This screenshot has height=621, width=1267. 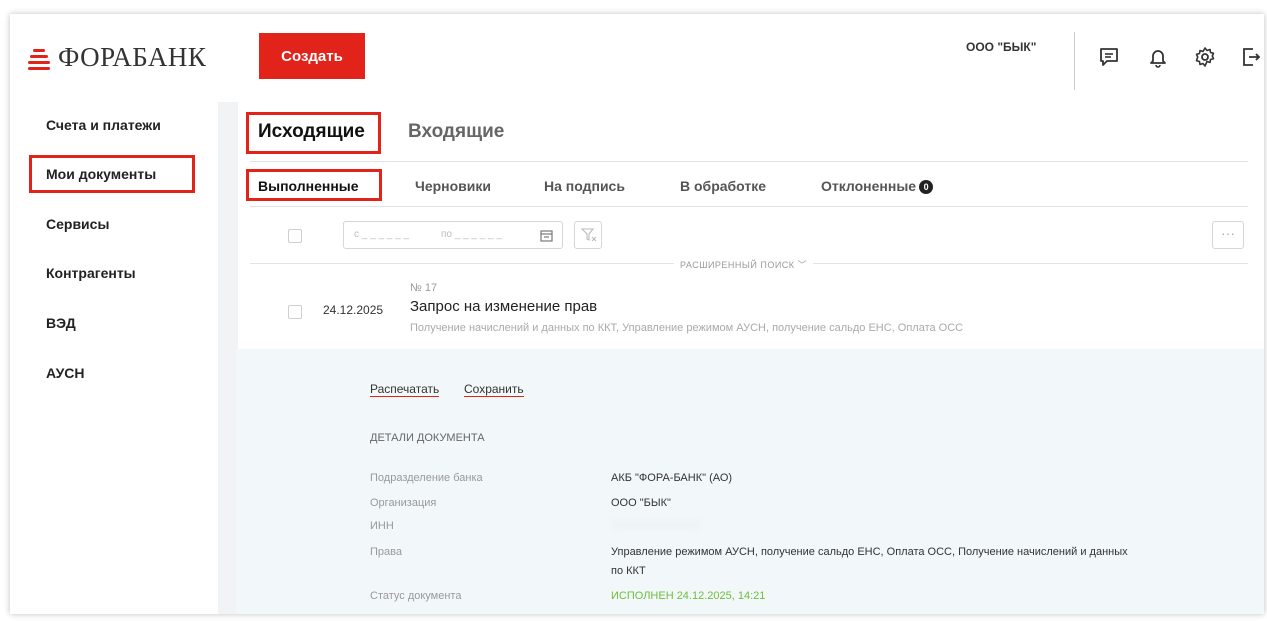 I want to click on detail-value-inn-redacted, so click(x=656, y=525).